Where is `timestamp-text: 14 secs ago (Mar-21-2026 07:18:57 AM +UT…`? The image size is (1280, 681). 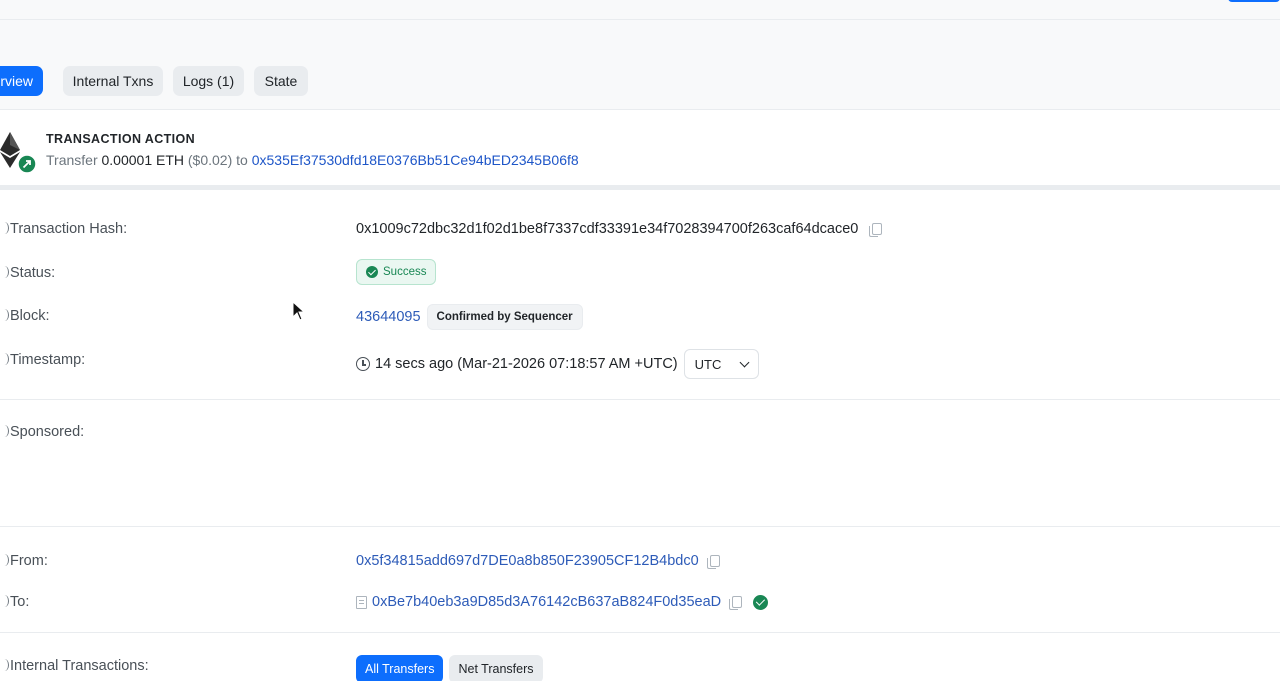 timestamp-text: 14 secs ago (Mar-21-2026 07:18:57 AM +UT… is located at coordinates (526, 364).